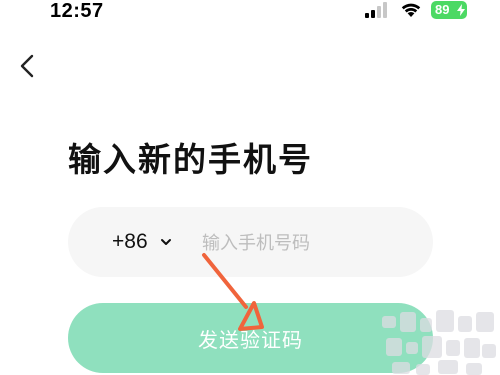 The image size is (500, 375). I want to click on signal-icon, so click(376, 10).